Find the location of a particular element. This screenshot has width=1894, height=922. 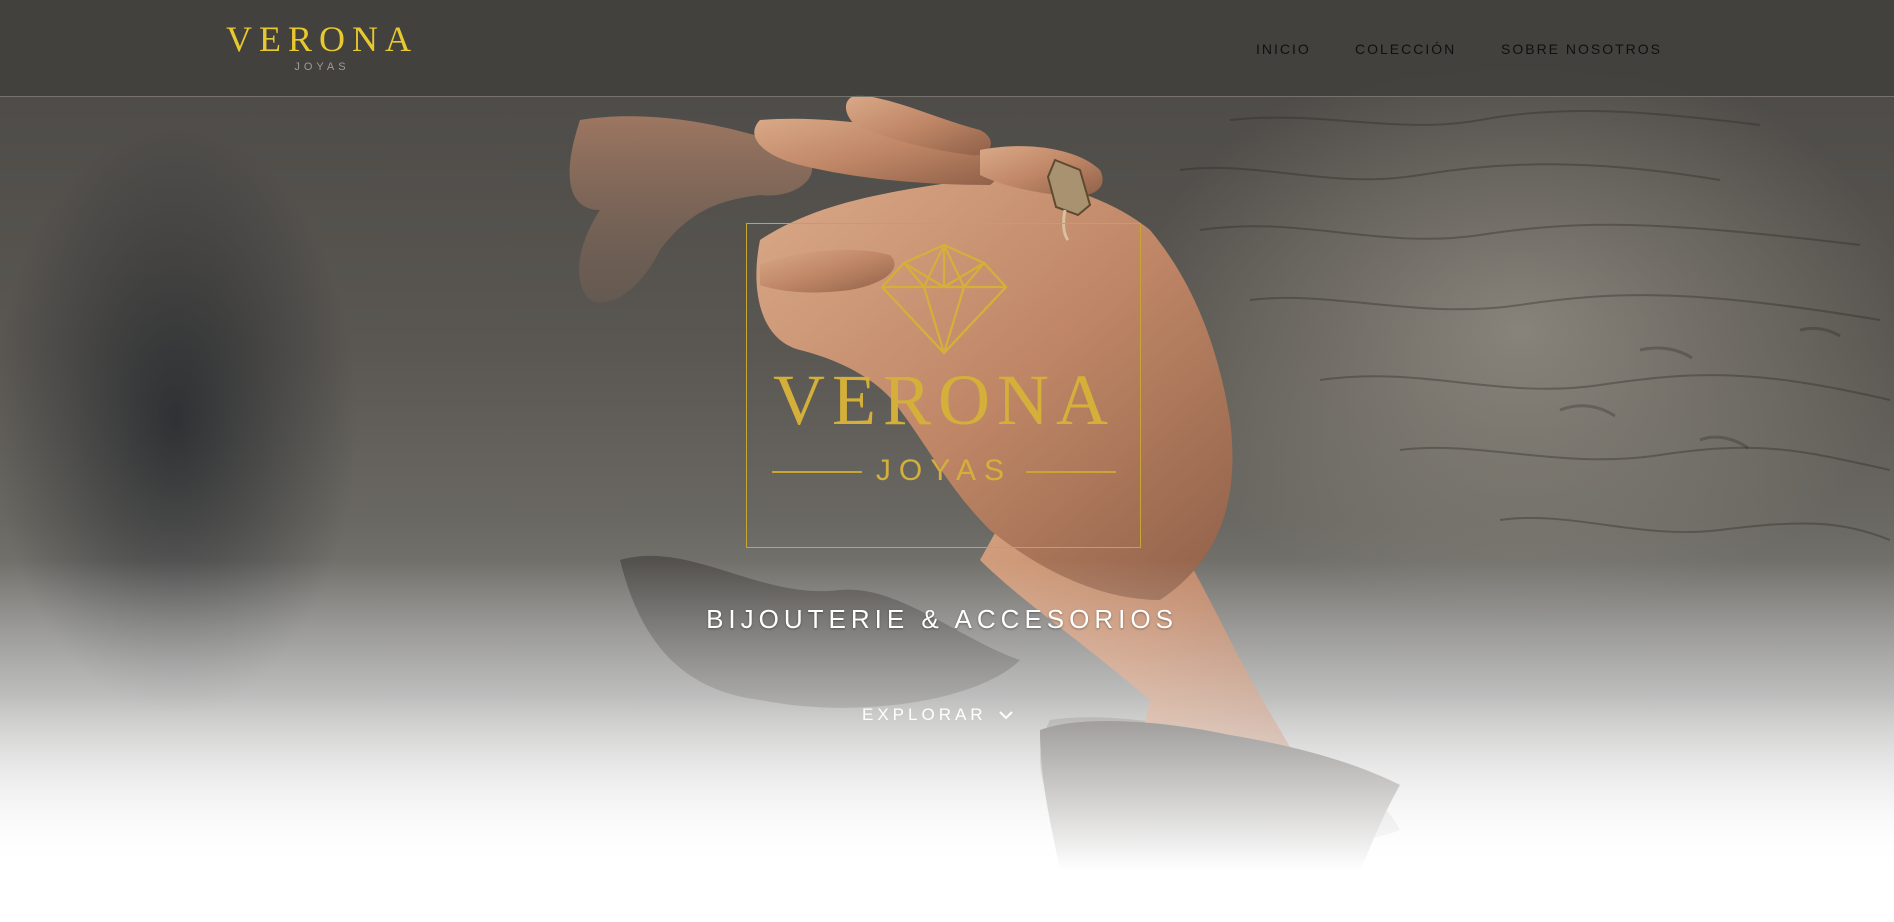

nav-link-inicio: INICIO is located at coordinates (1283, 49).